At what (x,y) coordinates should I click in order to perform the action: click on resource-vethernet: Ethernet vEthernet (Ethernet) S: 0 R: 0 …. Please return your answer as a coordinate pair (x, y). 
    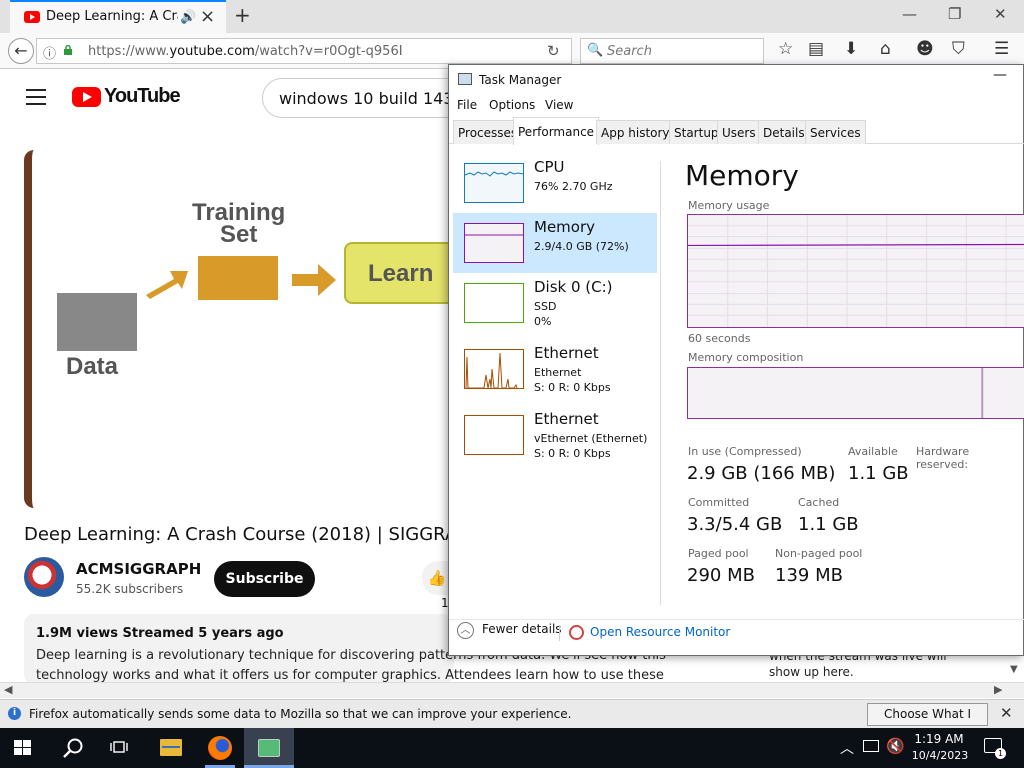
    Looking at the image, I should click on (555, 435).